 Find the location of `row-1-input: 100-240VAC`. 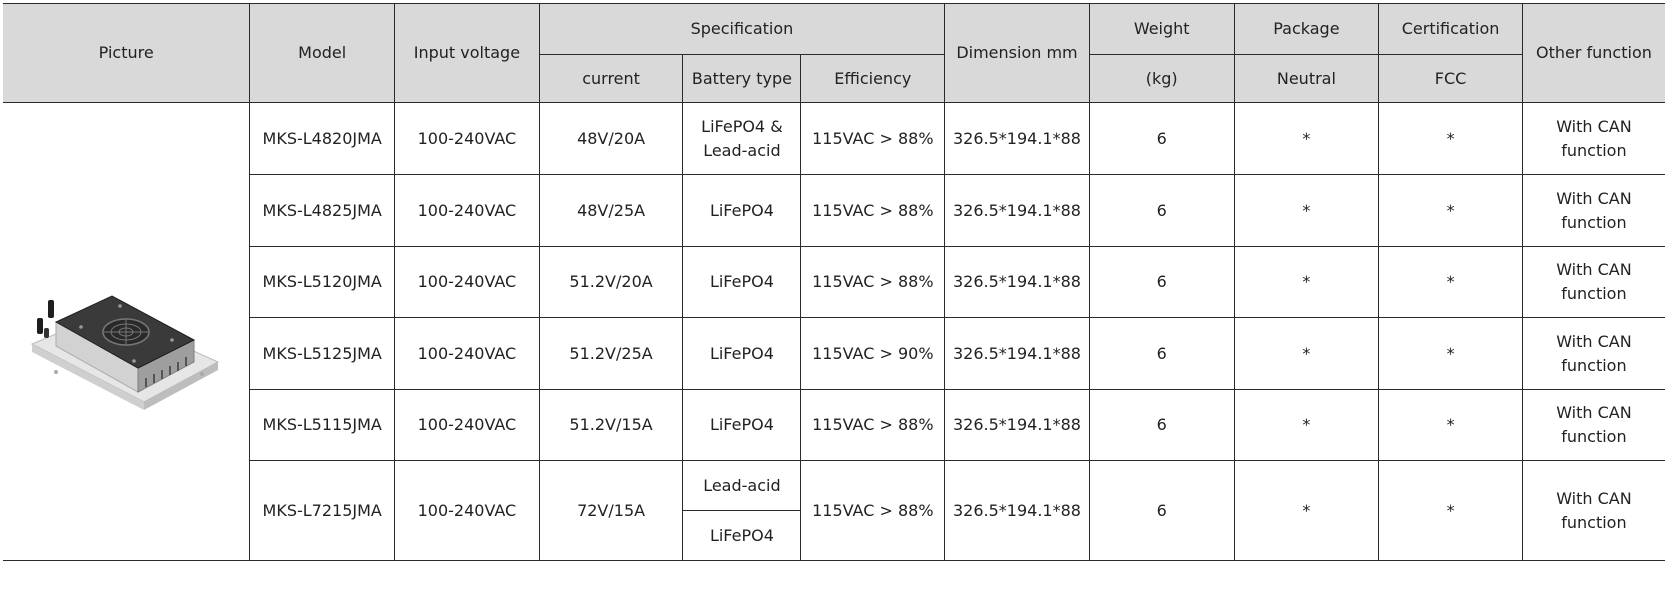

row-1-input: 100-240VAC is located at coordinates (467, 138).